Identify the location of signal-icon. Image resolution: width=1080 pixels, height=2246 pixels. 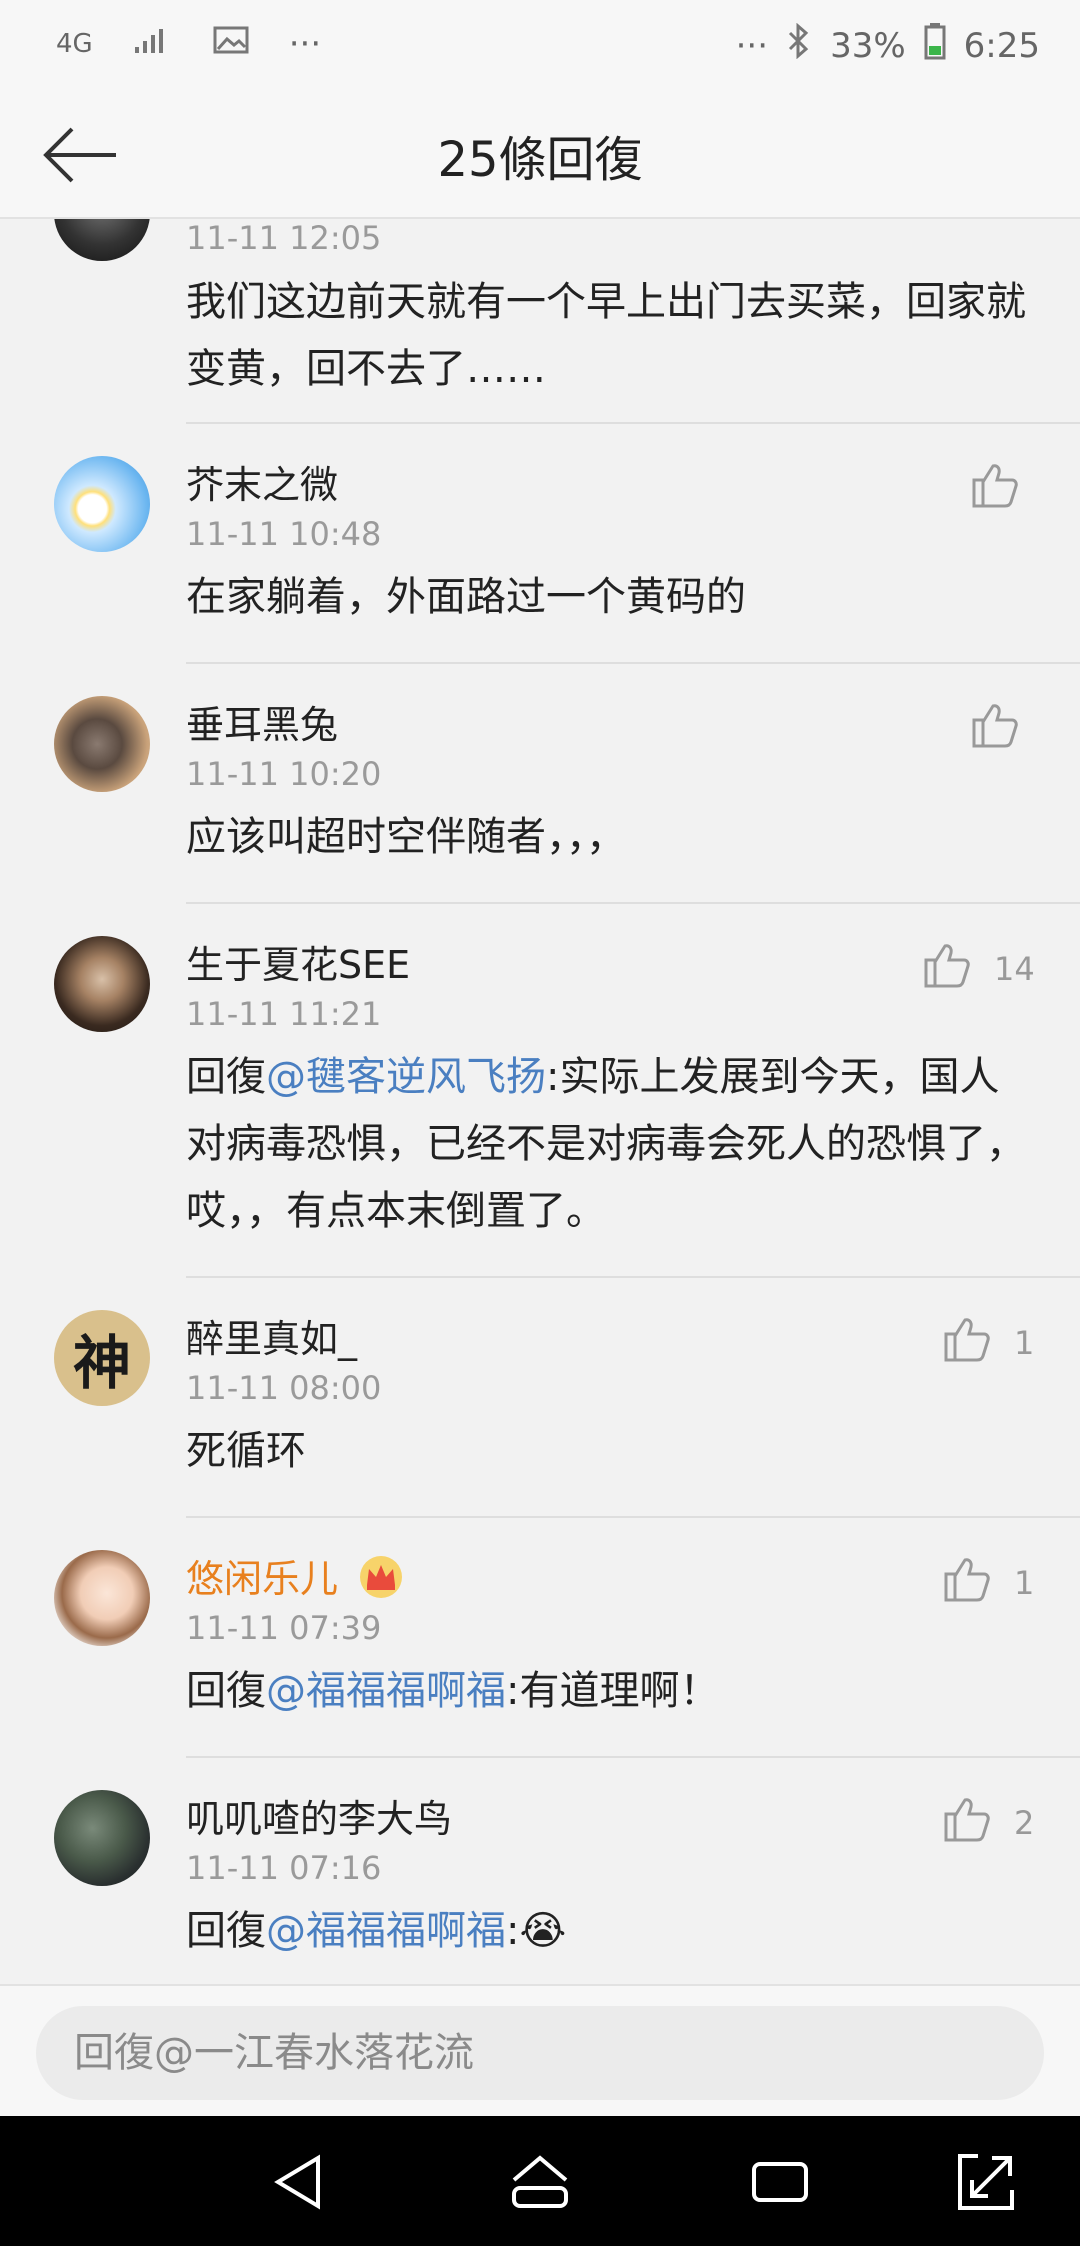
(153, 44).